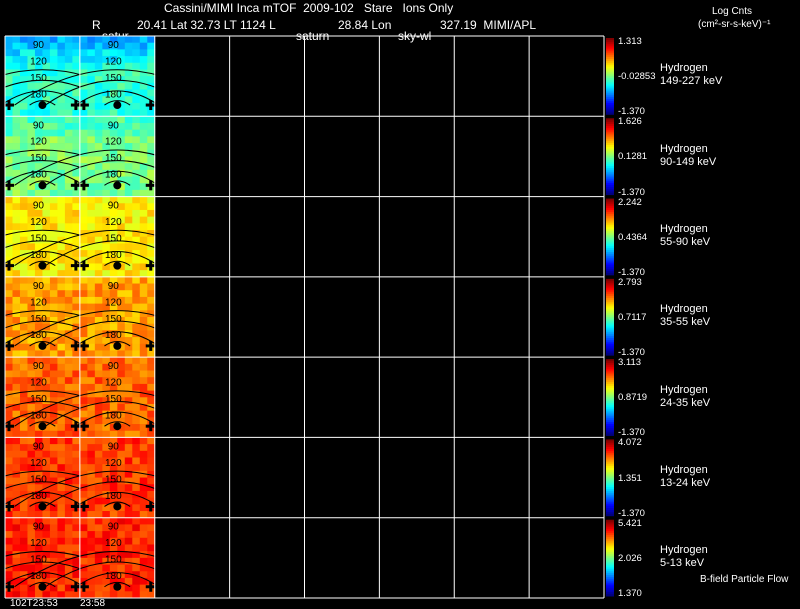 The width and height of the screenshot is (800, 609). What do you see at coordinates (113, 543) in the screenshot?
I see `angle-label: 120` at bounding box center [113, 543].